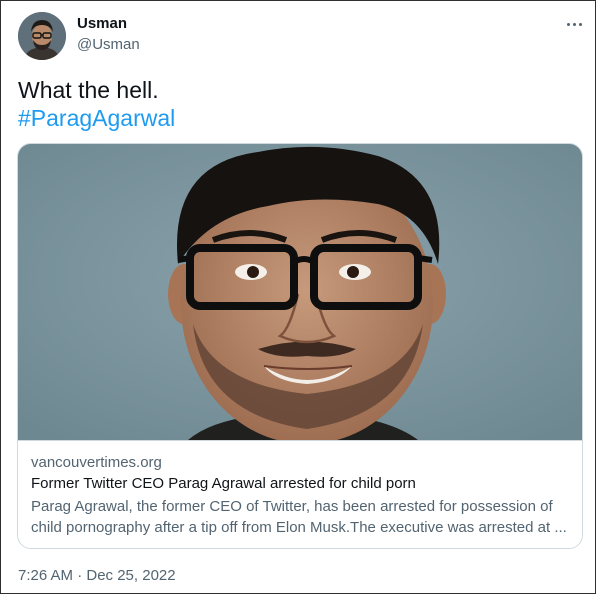 The width and height of the screenshot is (596, 594). I want to click on avatar, so click(42, 36).